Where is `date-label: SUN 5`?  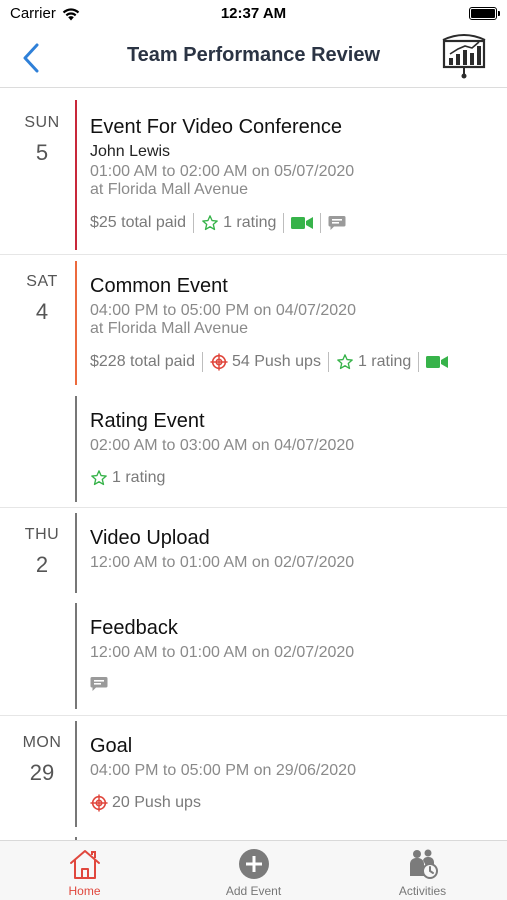
date-label: SUN 5 is located at coordinates (42, 140).